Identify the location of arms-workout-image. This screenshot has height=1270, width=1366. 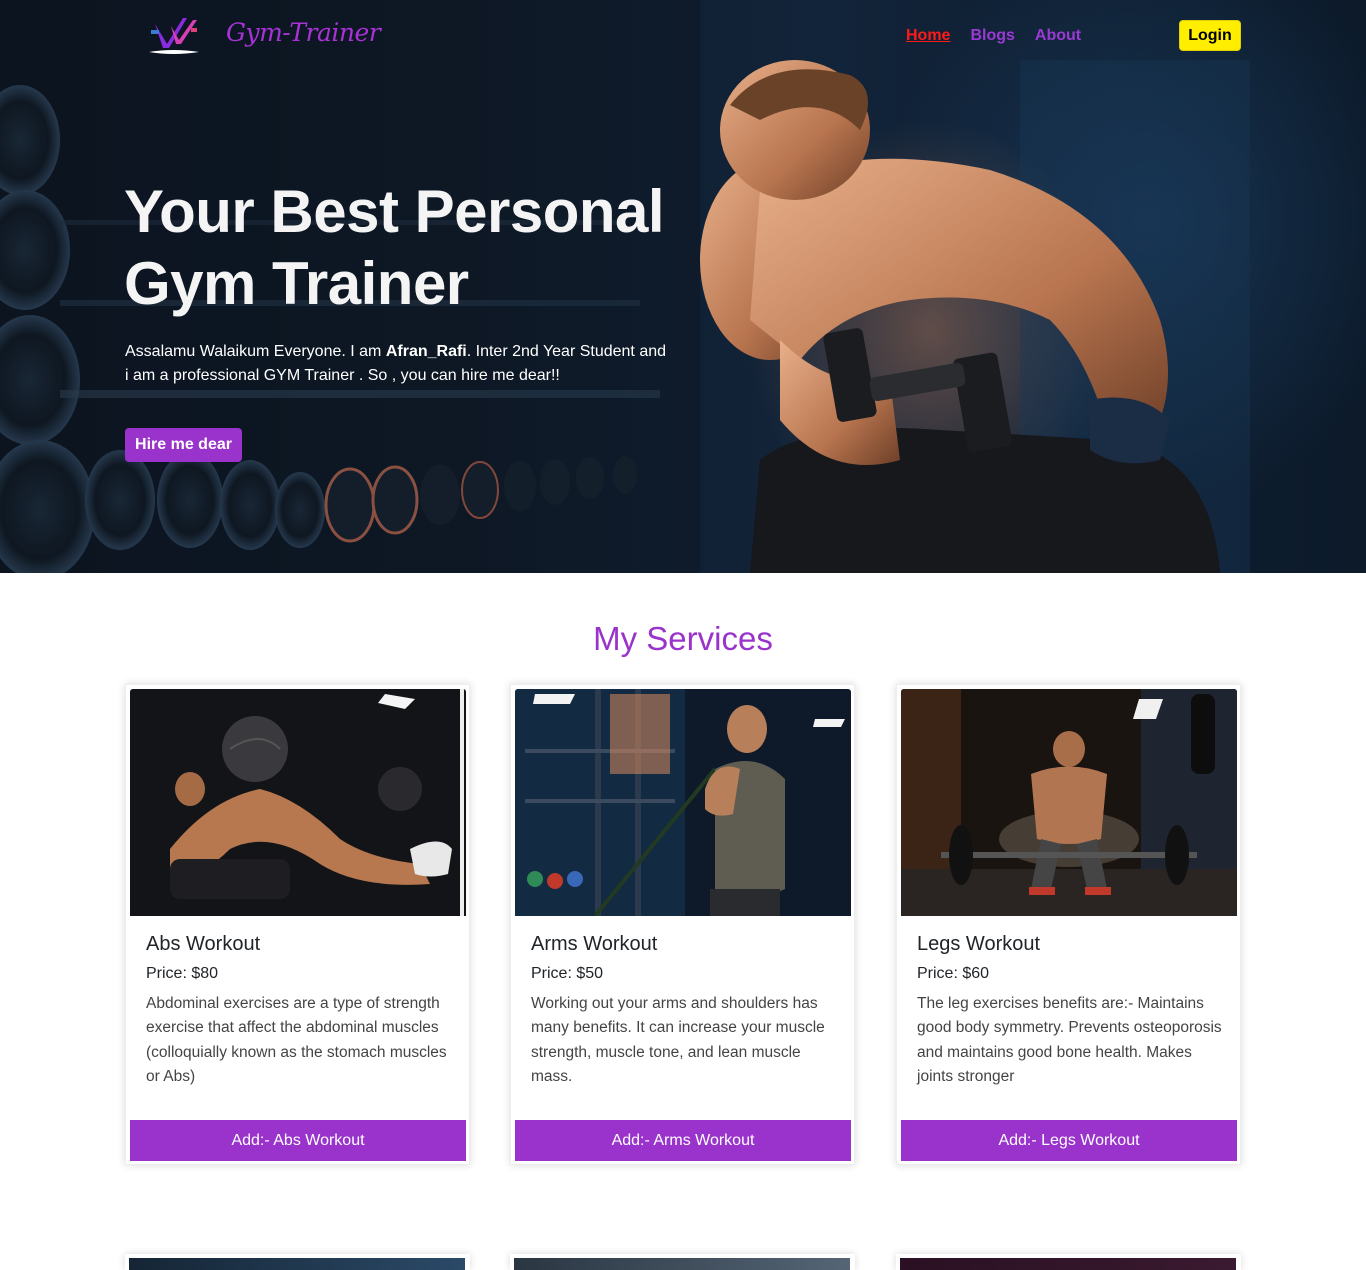
(683, 802).